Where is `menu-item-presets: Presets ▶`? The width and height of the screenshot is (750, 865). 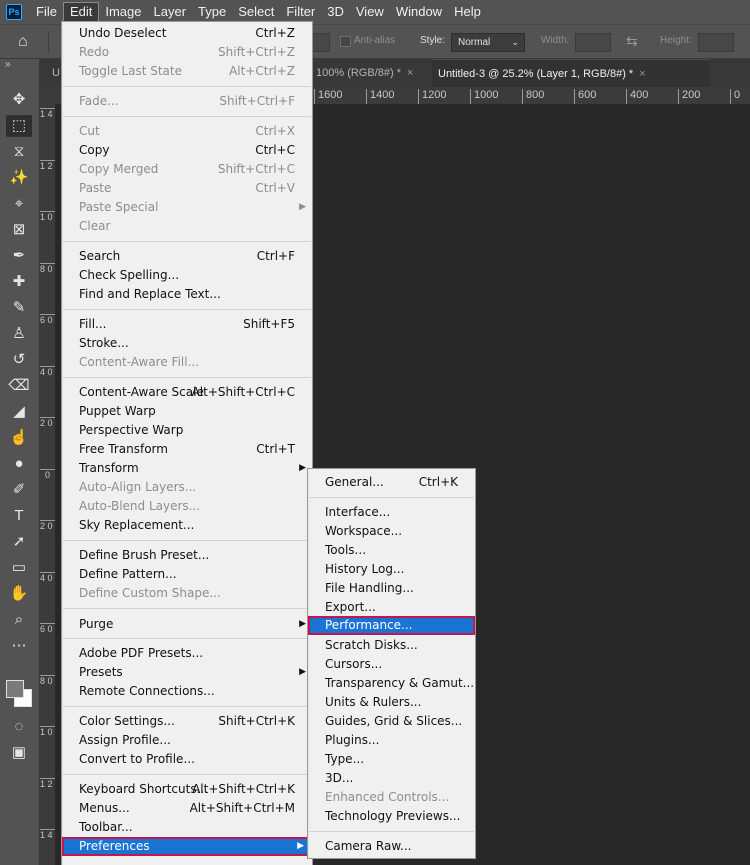
menu-item-presets: Presets ▶ is located at coordinates (187, 672).